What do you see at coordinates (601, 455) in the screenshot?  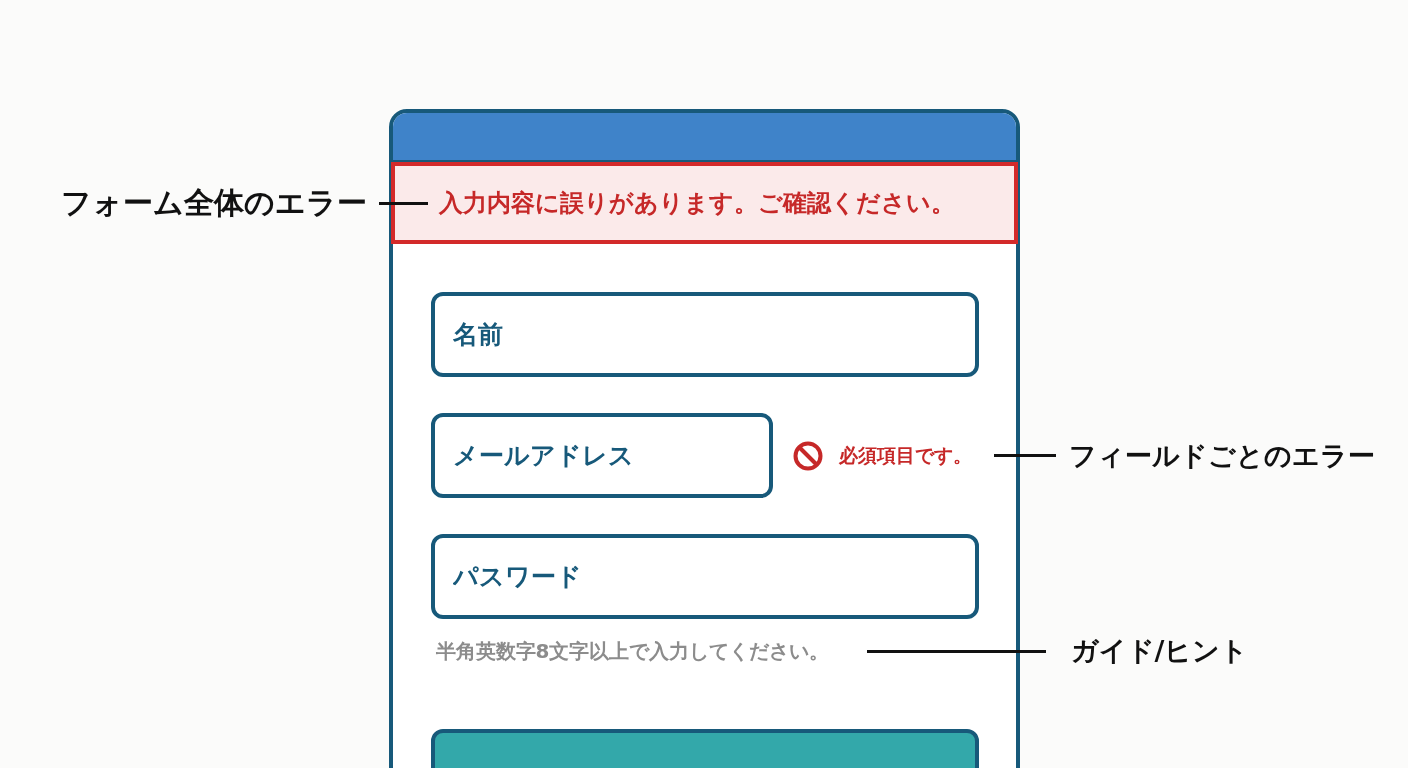 I see `input-field: メールアドレス` at bounding box center [601, 455].